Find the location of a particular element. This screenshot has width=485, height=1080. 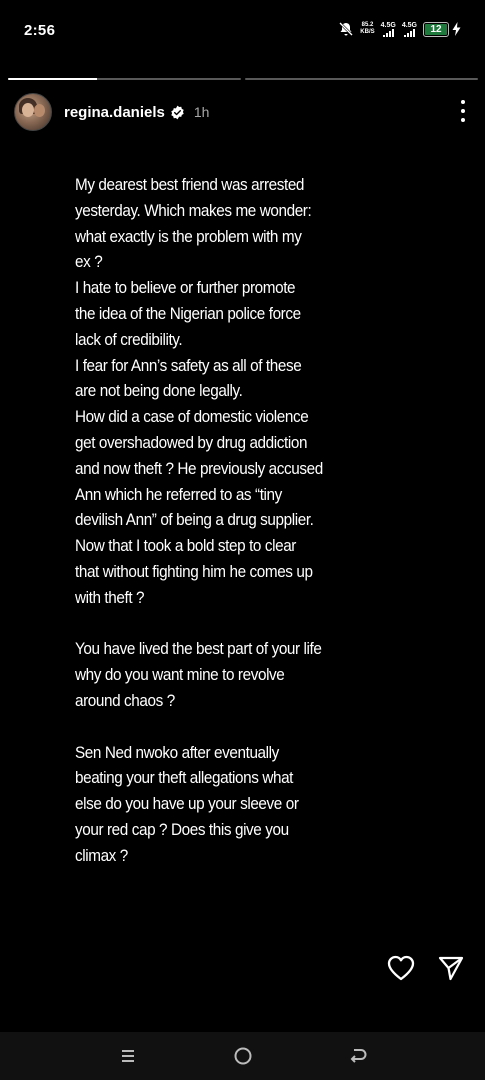

signal-2: 4.5G is located at coordinates (409, 29).